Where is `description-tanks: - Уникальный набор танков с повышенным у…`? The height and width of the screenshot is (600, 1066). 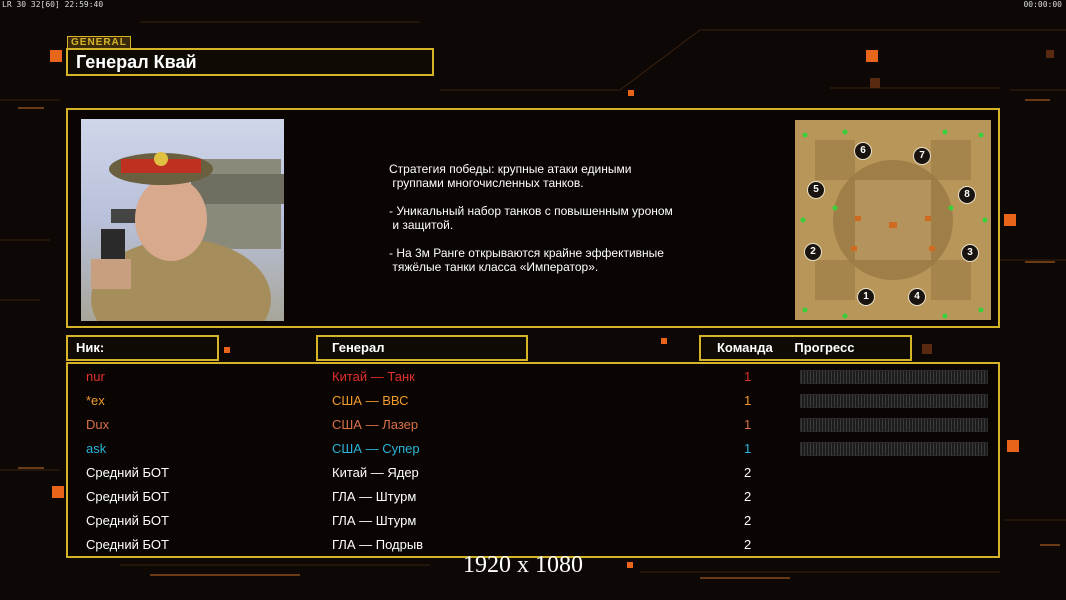 description-tanks: - Уникальный набор танков с повышенным у… is located at coordinates (531, 218).